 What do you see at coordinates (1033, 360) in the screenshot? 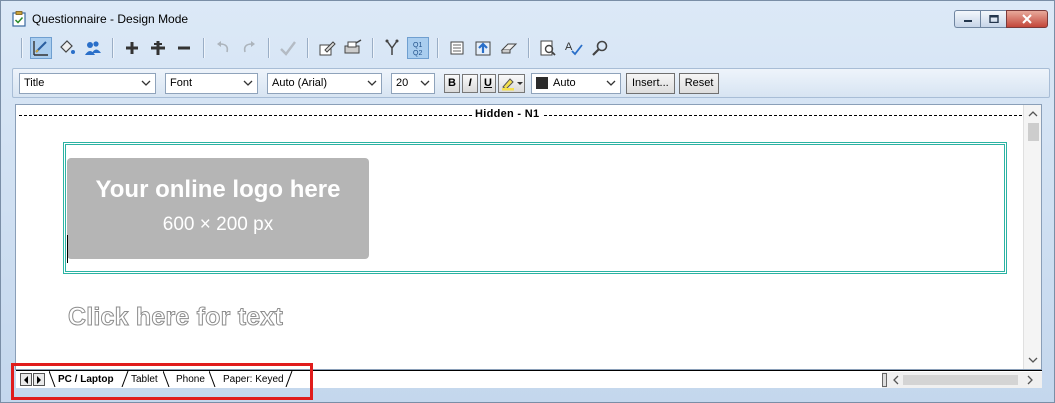
I see `scroll-down-icon` at bounding box center [1033, 360].